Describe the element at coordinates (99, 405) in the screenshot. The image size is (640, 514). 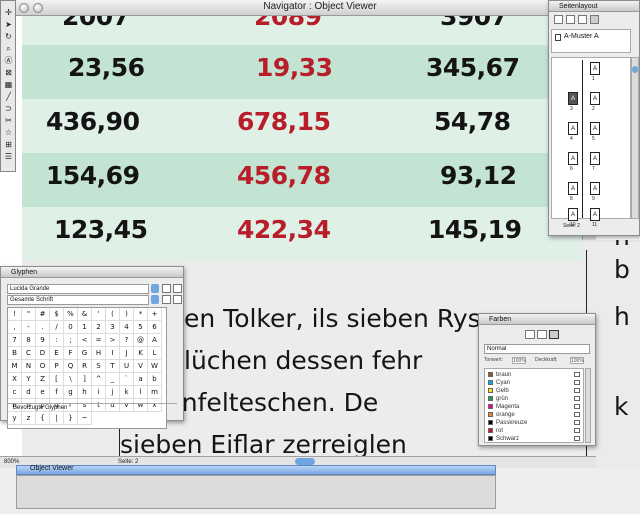
I see `glyph-cell: t` at that location.